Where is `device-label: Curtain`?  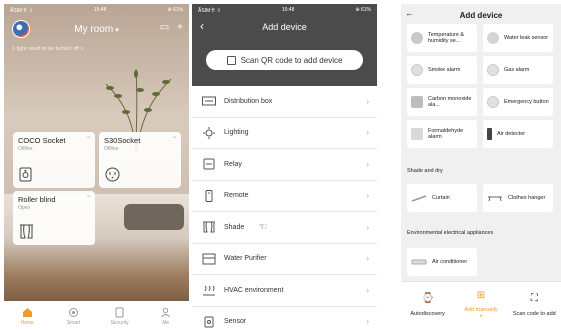
device-label: Curtain is located at coordinates (441, 197).